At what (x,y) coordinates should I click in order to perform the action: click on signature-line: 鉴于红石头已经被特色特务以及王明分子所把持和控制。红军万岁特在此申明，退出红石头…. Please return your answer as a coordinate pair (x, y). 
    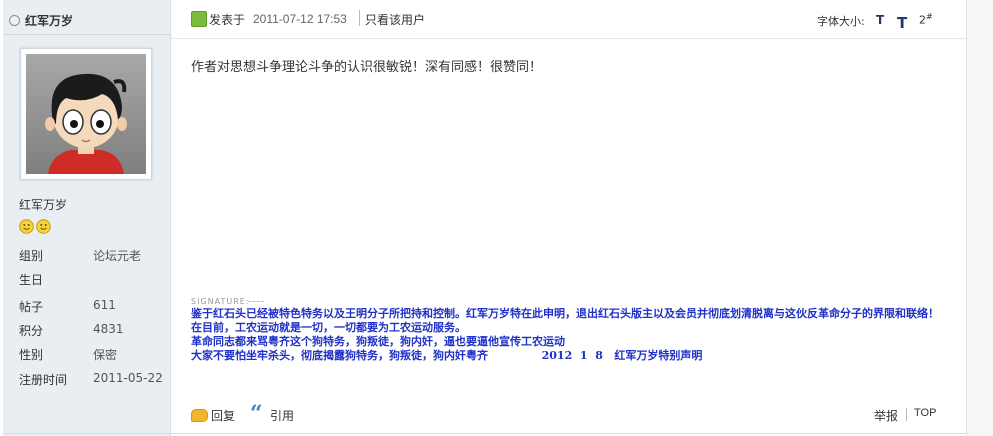
    Looking at the image, I should click on (565, 313).